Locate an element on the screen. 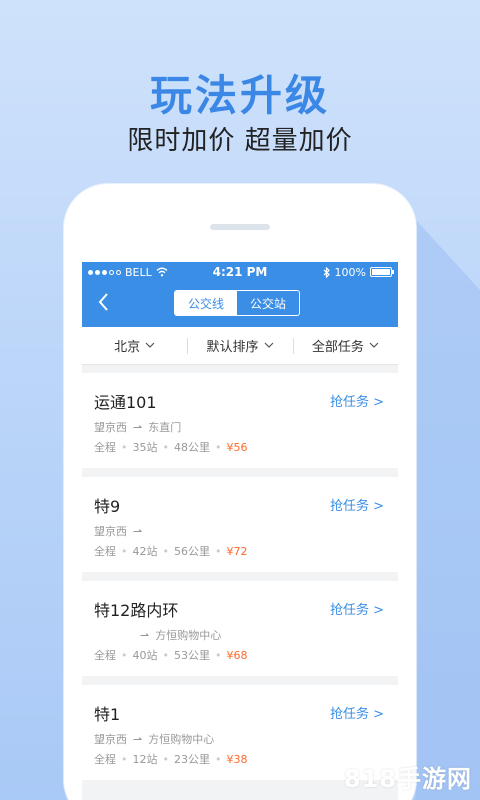 The width and height of the screenshot is (480, 800). task-distance: 53公里 is located at coordinates (192, 655).